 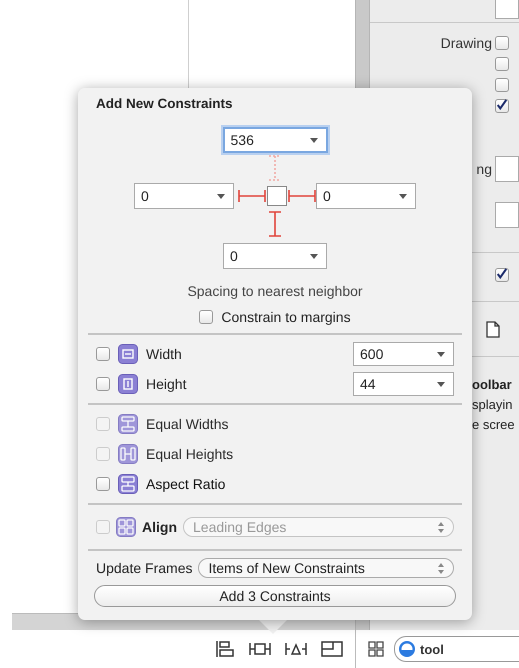 What do you see at coordinates (128, 384) in the screenshot?
I see `height-icon` at bounding box center [128, 384].